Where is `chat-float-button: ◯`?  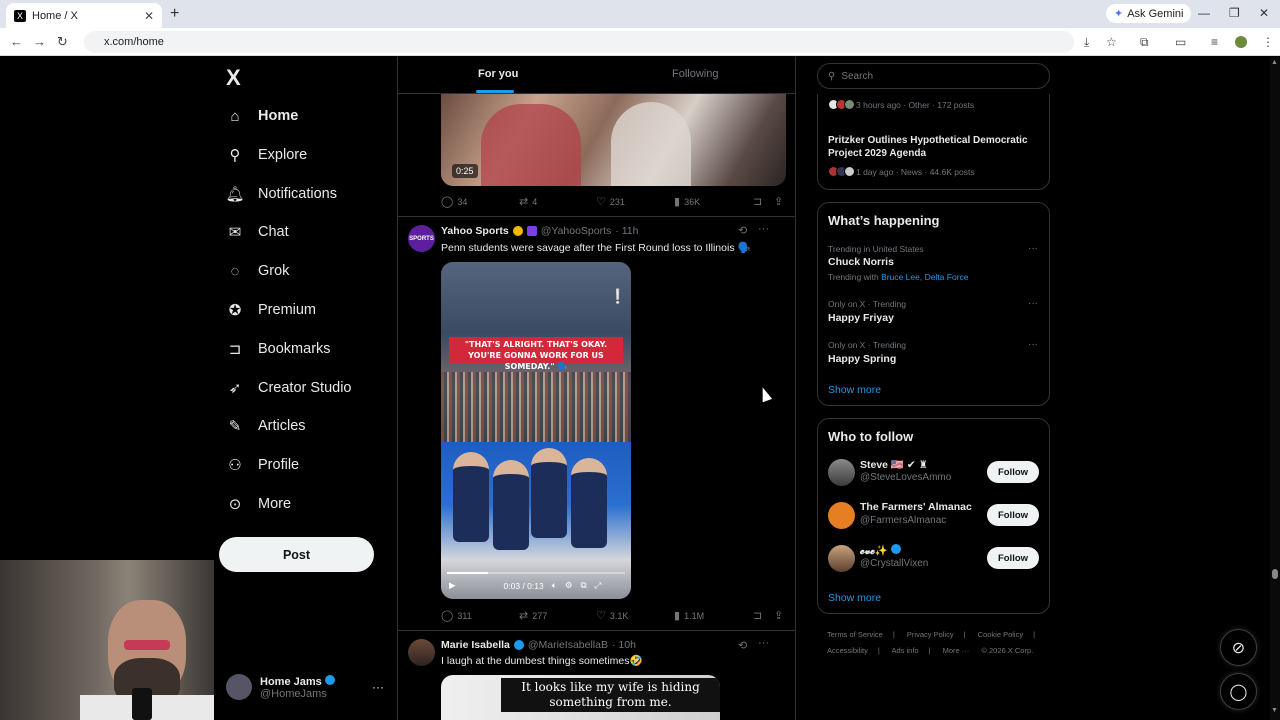 chat-float-button: ◯ is located at coordinates (1238, 691).